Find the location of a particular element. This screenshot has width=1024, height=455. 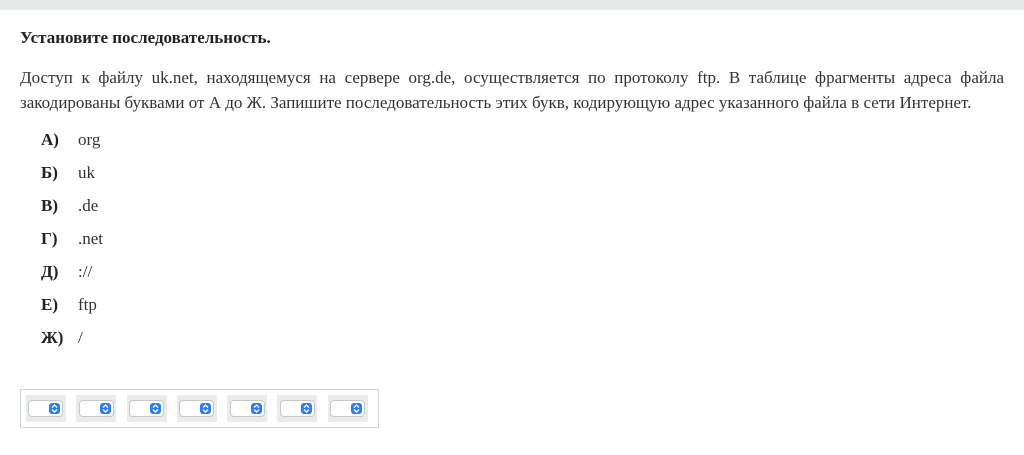

option-item-e: Е) ftp is located at coordinates (522, 304).